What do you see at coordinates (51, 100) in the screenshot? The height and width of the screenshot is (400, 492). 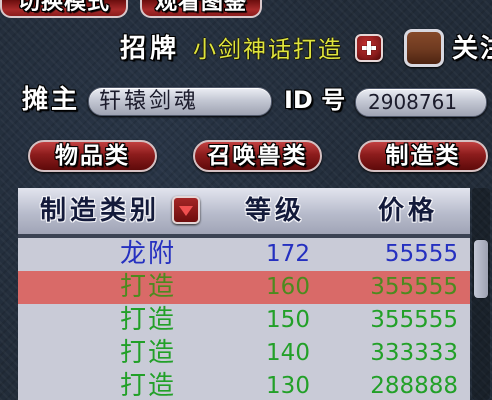 I see `stall-owner-label: 摊主` at bounding box center [51, 100].